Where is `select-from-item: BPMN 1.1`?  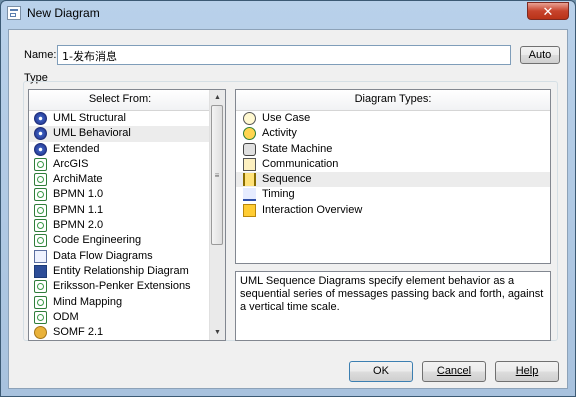 select-from-item: BPMN 1.1 is located at coordinates (127, 210).